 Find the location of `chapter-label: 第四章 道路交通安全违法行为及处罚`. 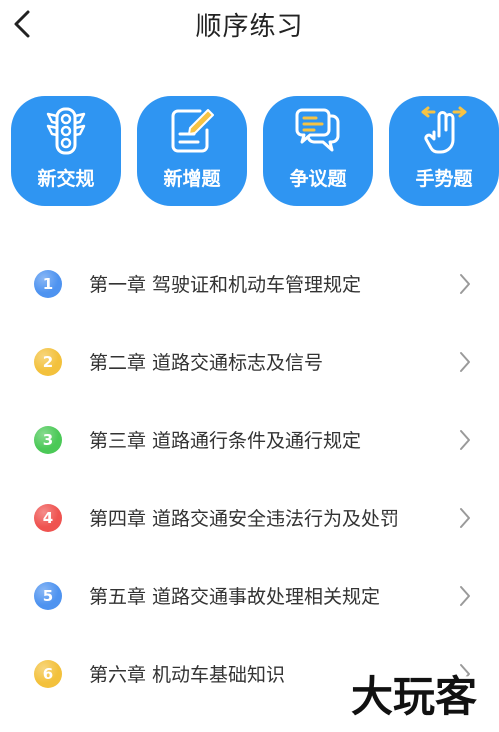

chapter-label: 第四章 道路交通安全违法行为及处罚 is located at coordinates (244, 519).